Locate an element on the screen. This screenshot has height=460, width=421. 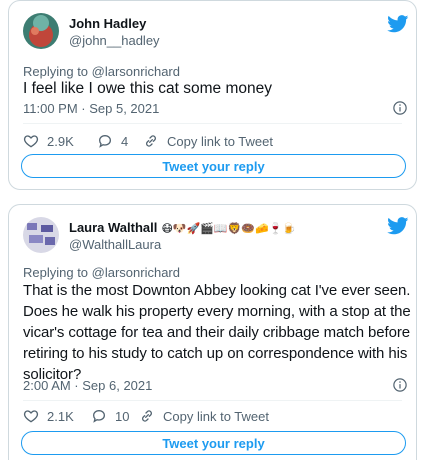
tweet-timestamp: 2:00 AM · Sep 6, 2021 is located at coordinates (87, 385).